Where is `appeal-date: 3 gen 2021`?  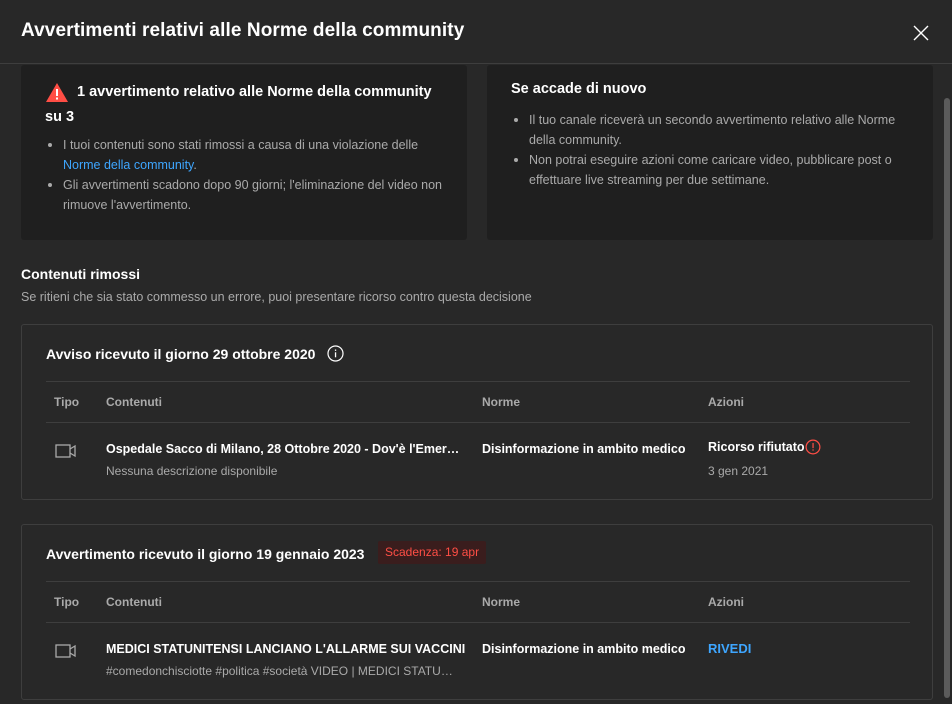 appeal-date: 3 gen 2021 is located at coordinates (738, 471).